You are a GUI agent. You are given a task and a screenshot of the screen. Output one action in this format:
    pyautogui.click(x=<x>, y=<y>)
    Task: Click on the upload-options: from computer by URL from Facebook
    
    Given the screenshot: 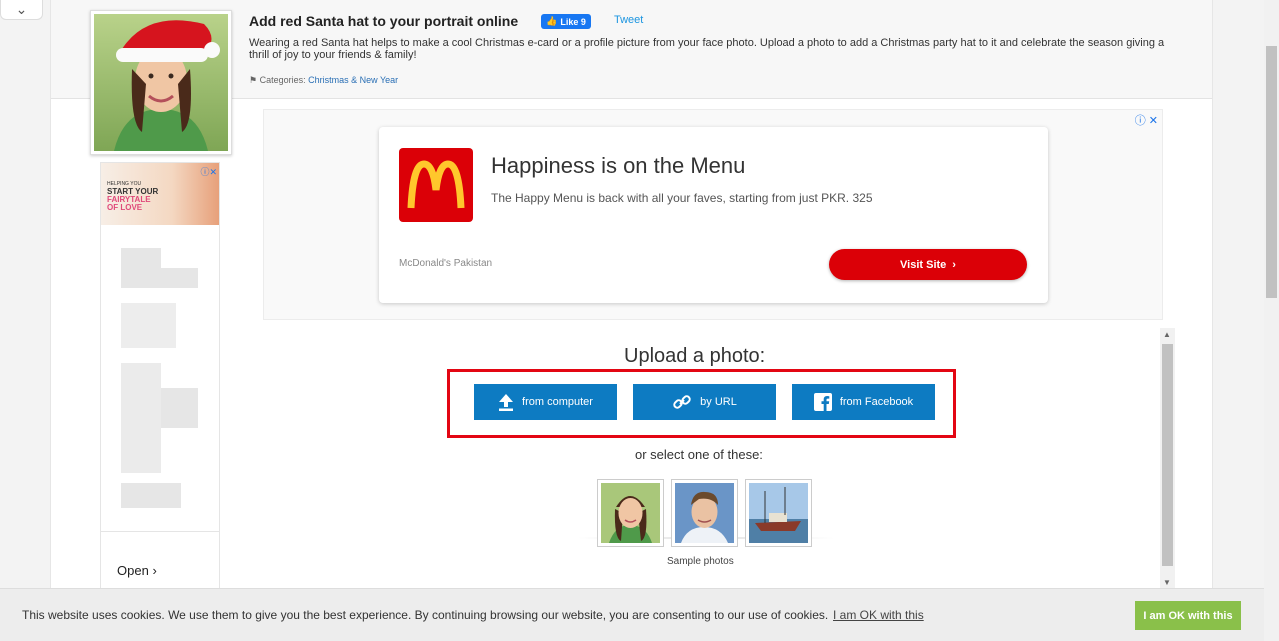 What is the action you would take?
    pyautogui.click(x=701, y=403)
    